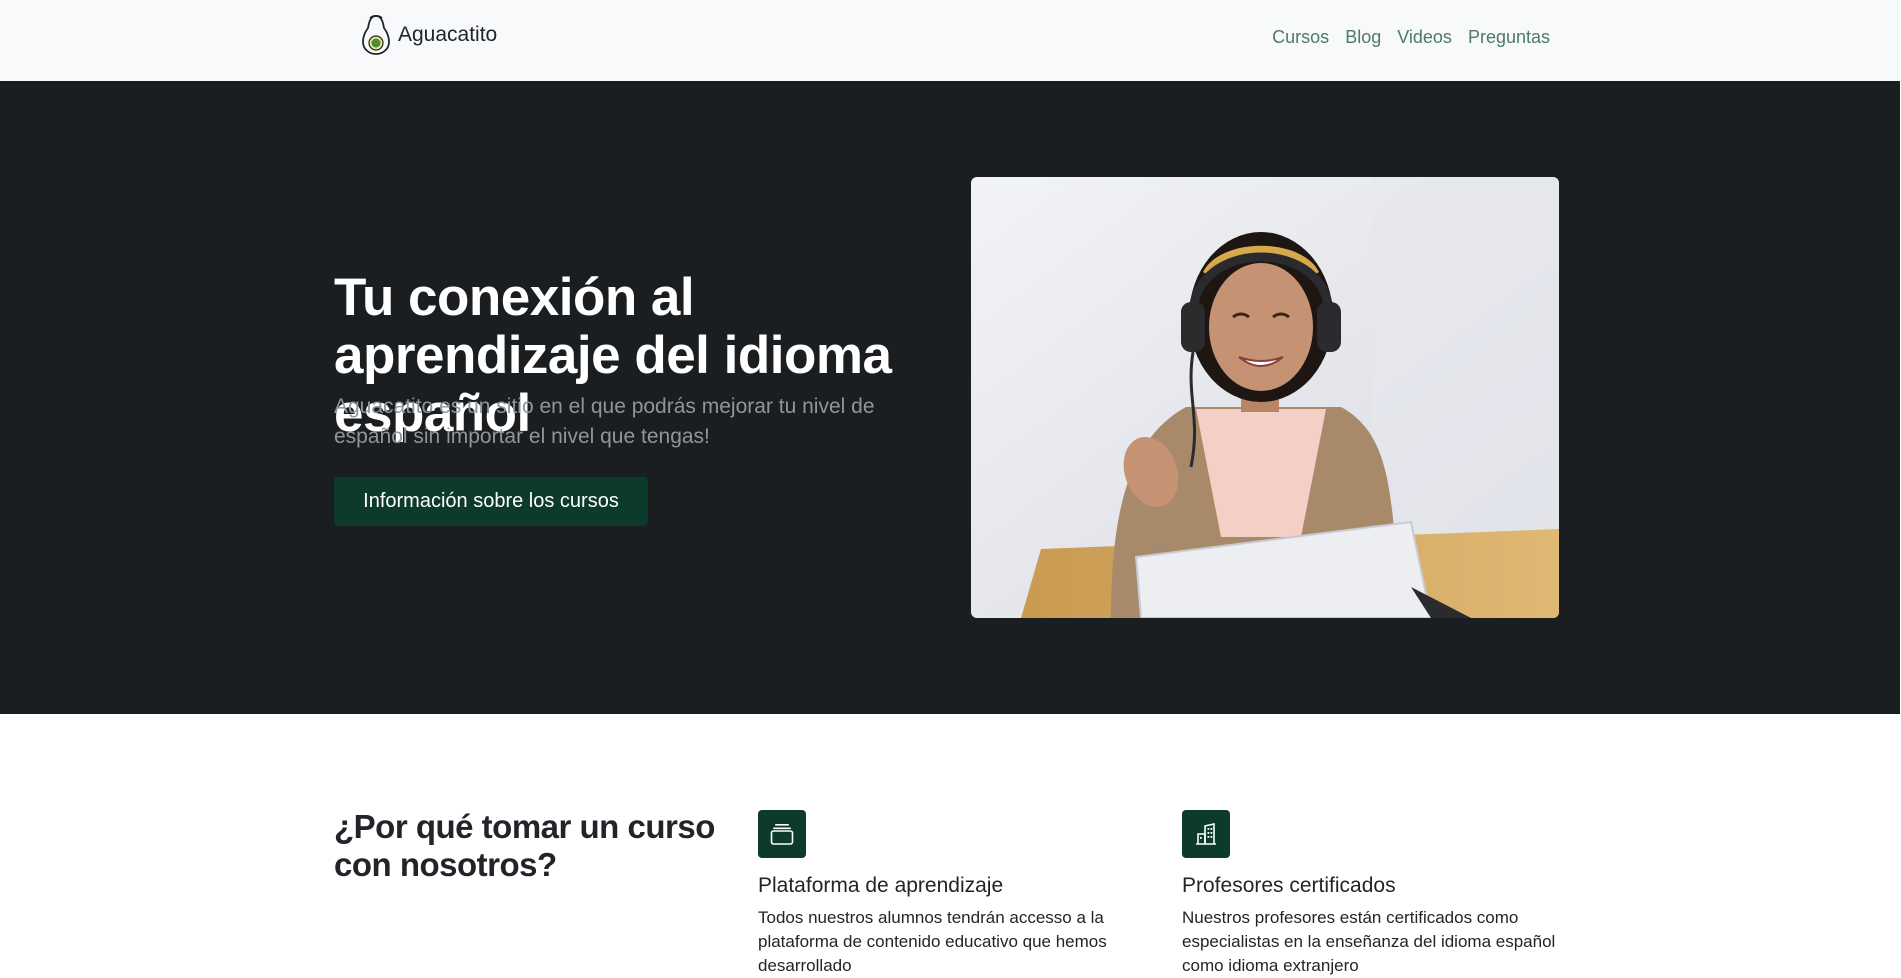 The width and height of the screenshot is (1901, 978). What do you see at coordinates (376, 35) in the screenshot?
I see `avocado-logo-icon` at bounding box center [376, 35].